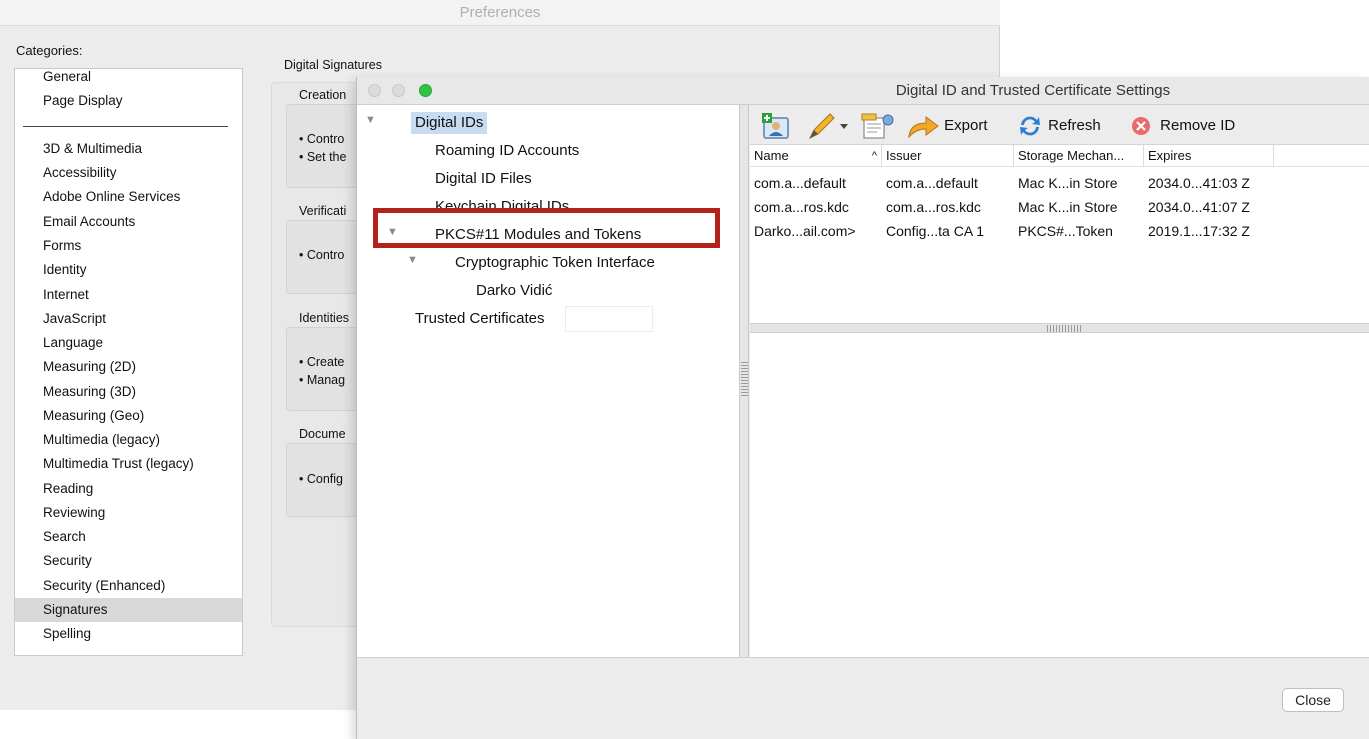 The height and width of the screenshot is (739, 1369). What do you see at coordinates (323, 157) in the screenshot?
I see `section-bullet: • Set the` at bounding box center [323, 157].